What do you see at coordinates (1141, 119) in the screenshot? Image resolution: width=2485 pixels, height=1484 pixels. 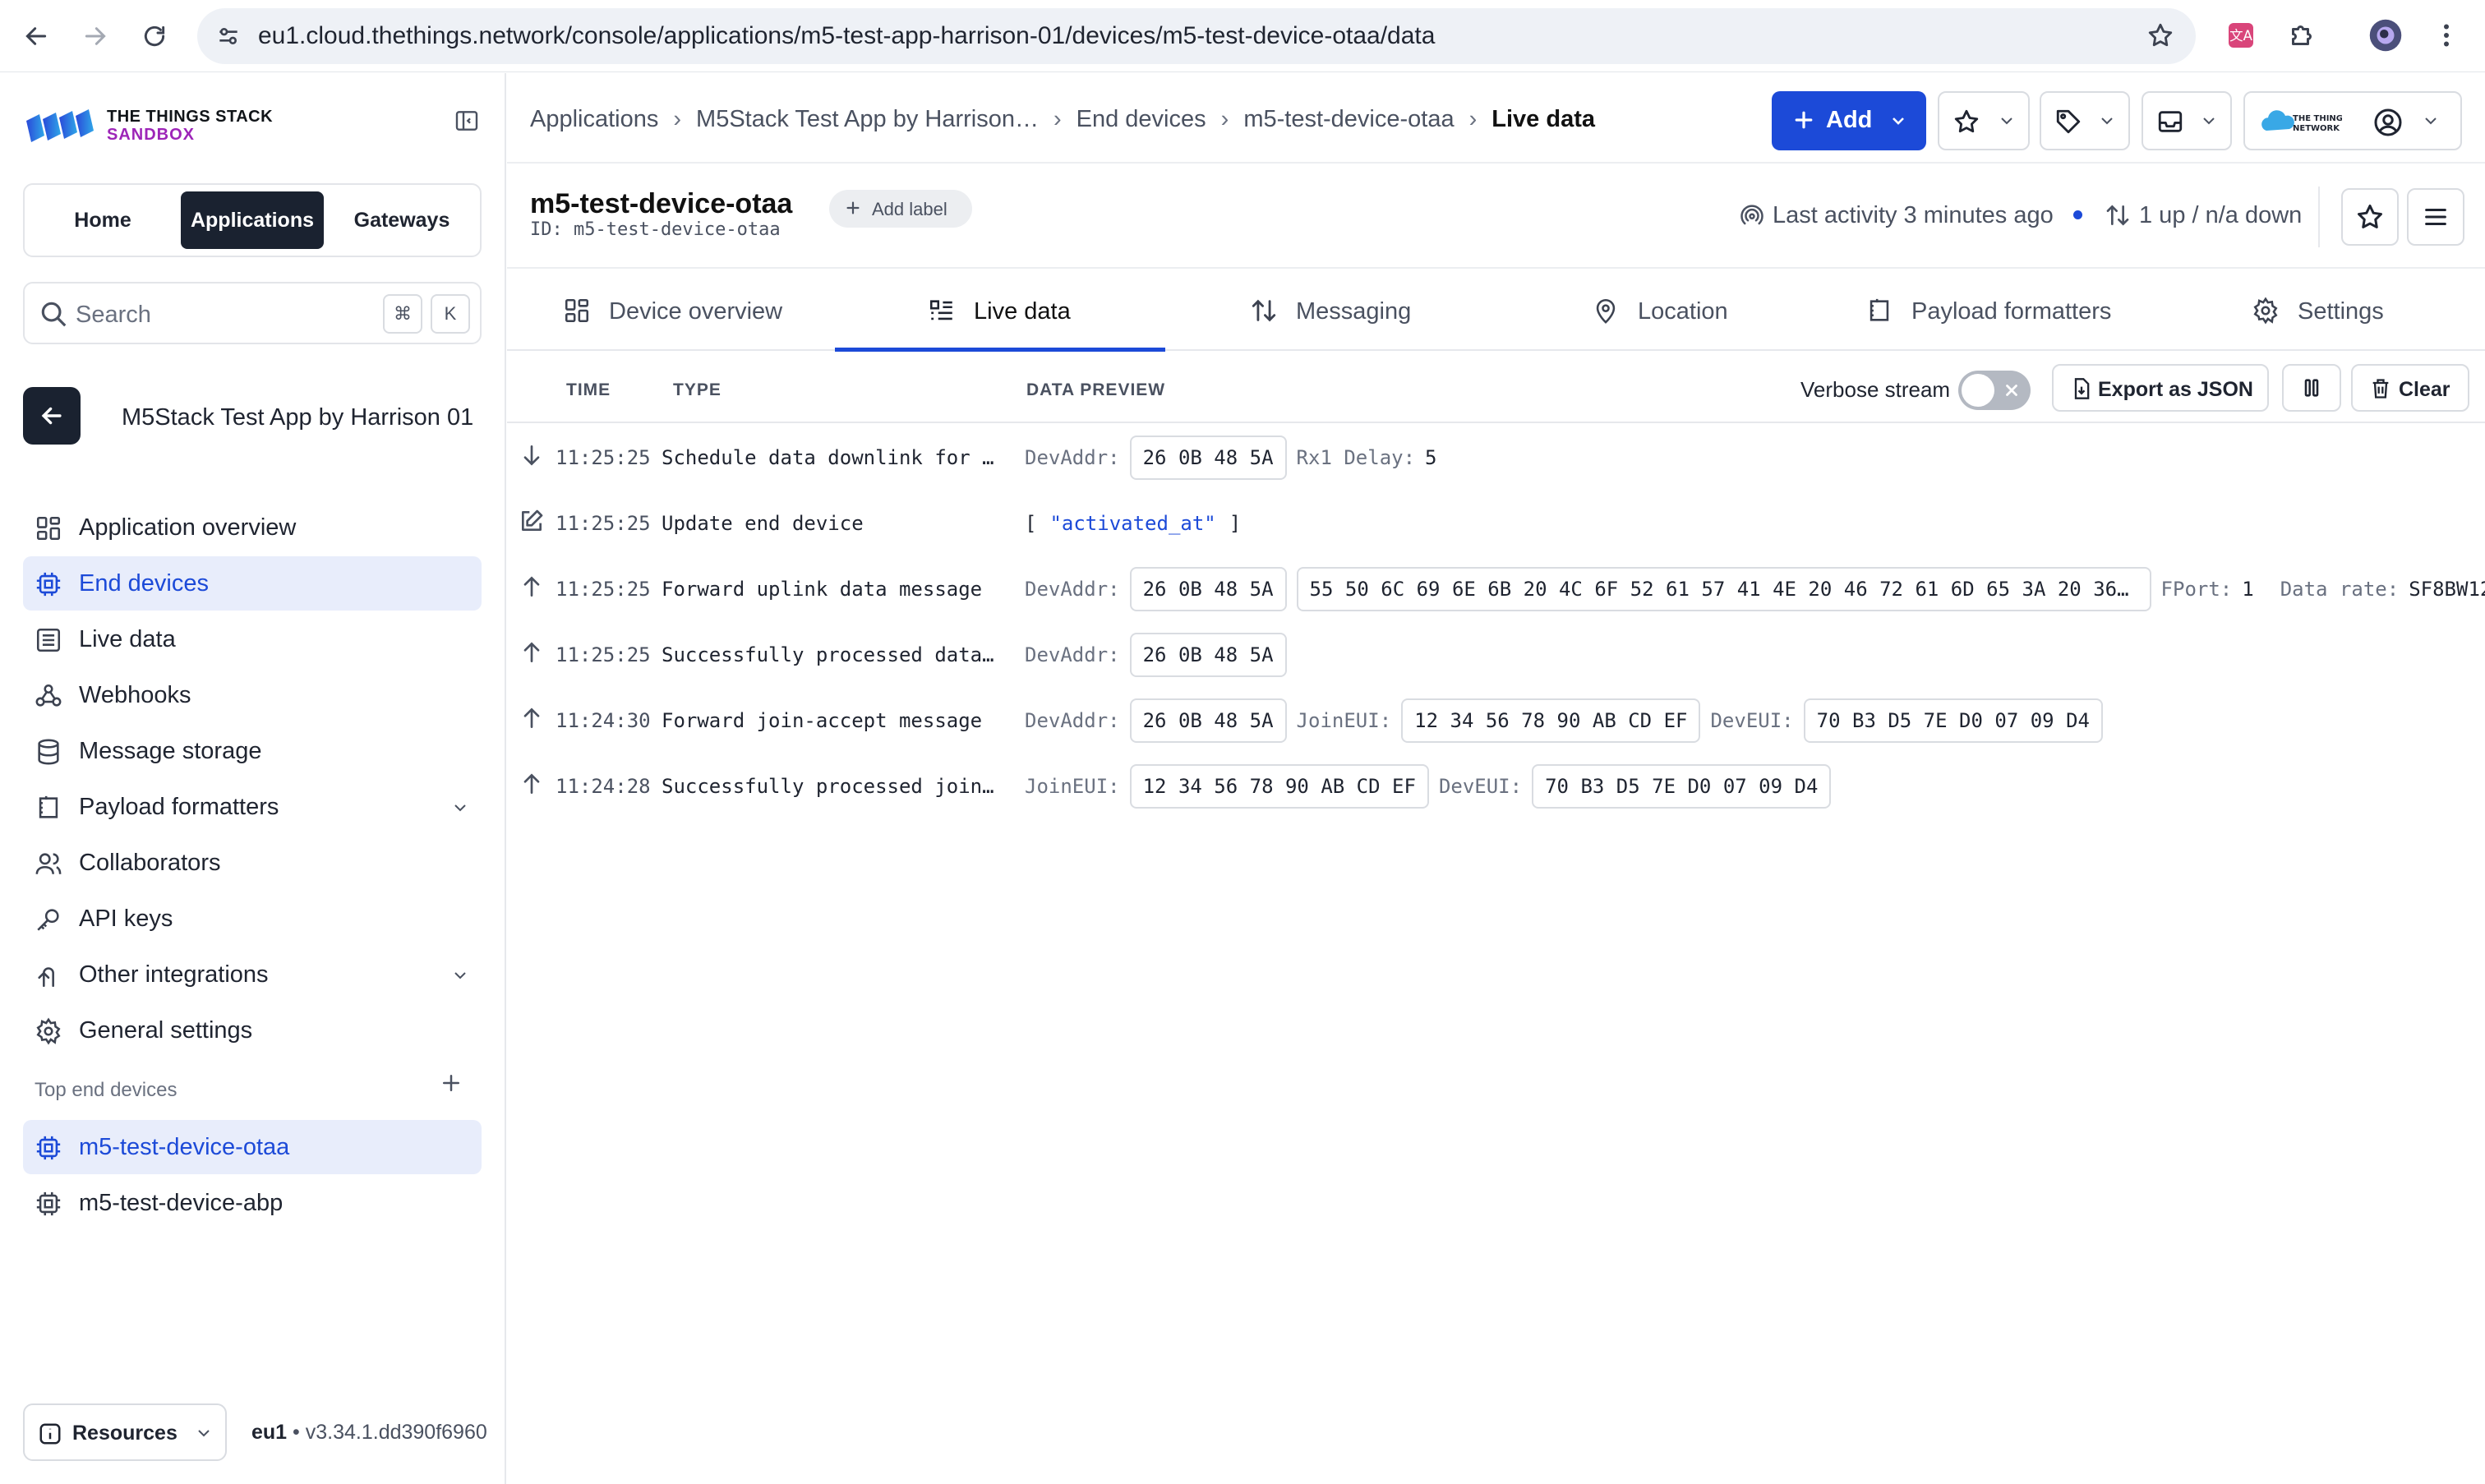 I see `breadcrumb-end-devices: End devices` at bounding box center [1141, 119].